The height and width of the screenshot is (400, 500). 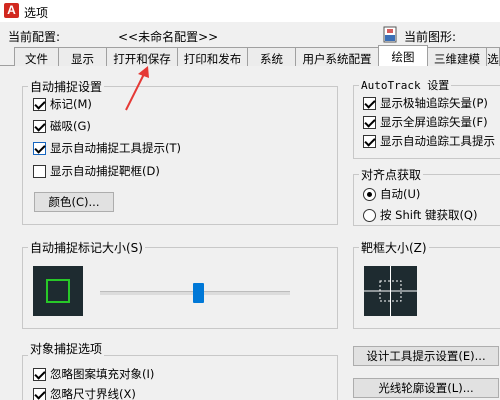 What do you see at coordinates (430, 37) in the screenshot?
I see `current-drawing-label: 当前图形:` at bounding box center [430, 37].